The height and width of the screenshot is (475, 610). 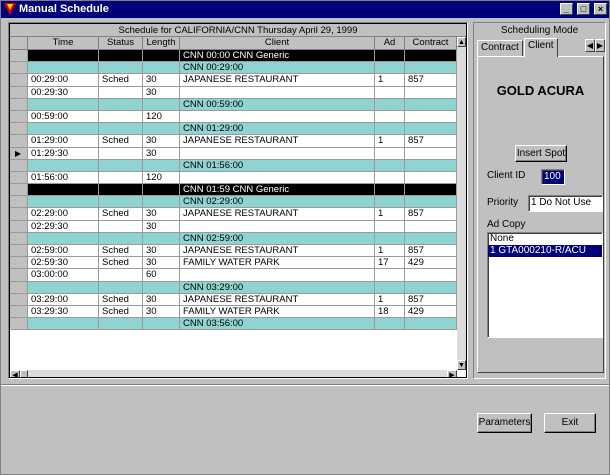 What do you see at coordinates (161, 275) in the screenshot?
I see `cell-length: 60` at bounding box center [161, 275].